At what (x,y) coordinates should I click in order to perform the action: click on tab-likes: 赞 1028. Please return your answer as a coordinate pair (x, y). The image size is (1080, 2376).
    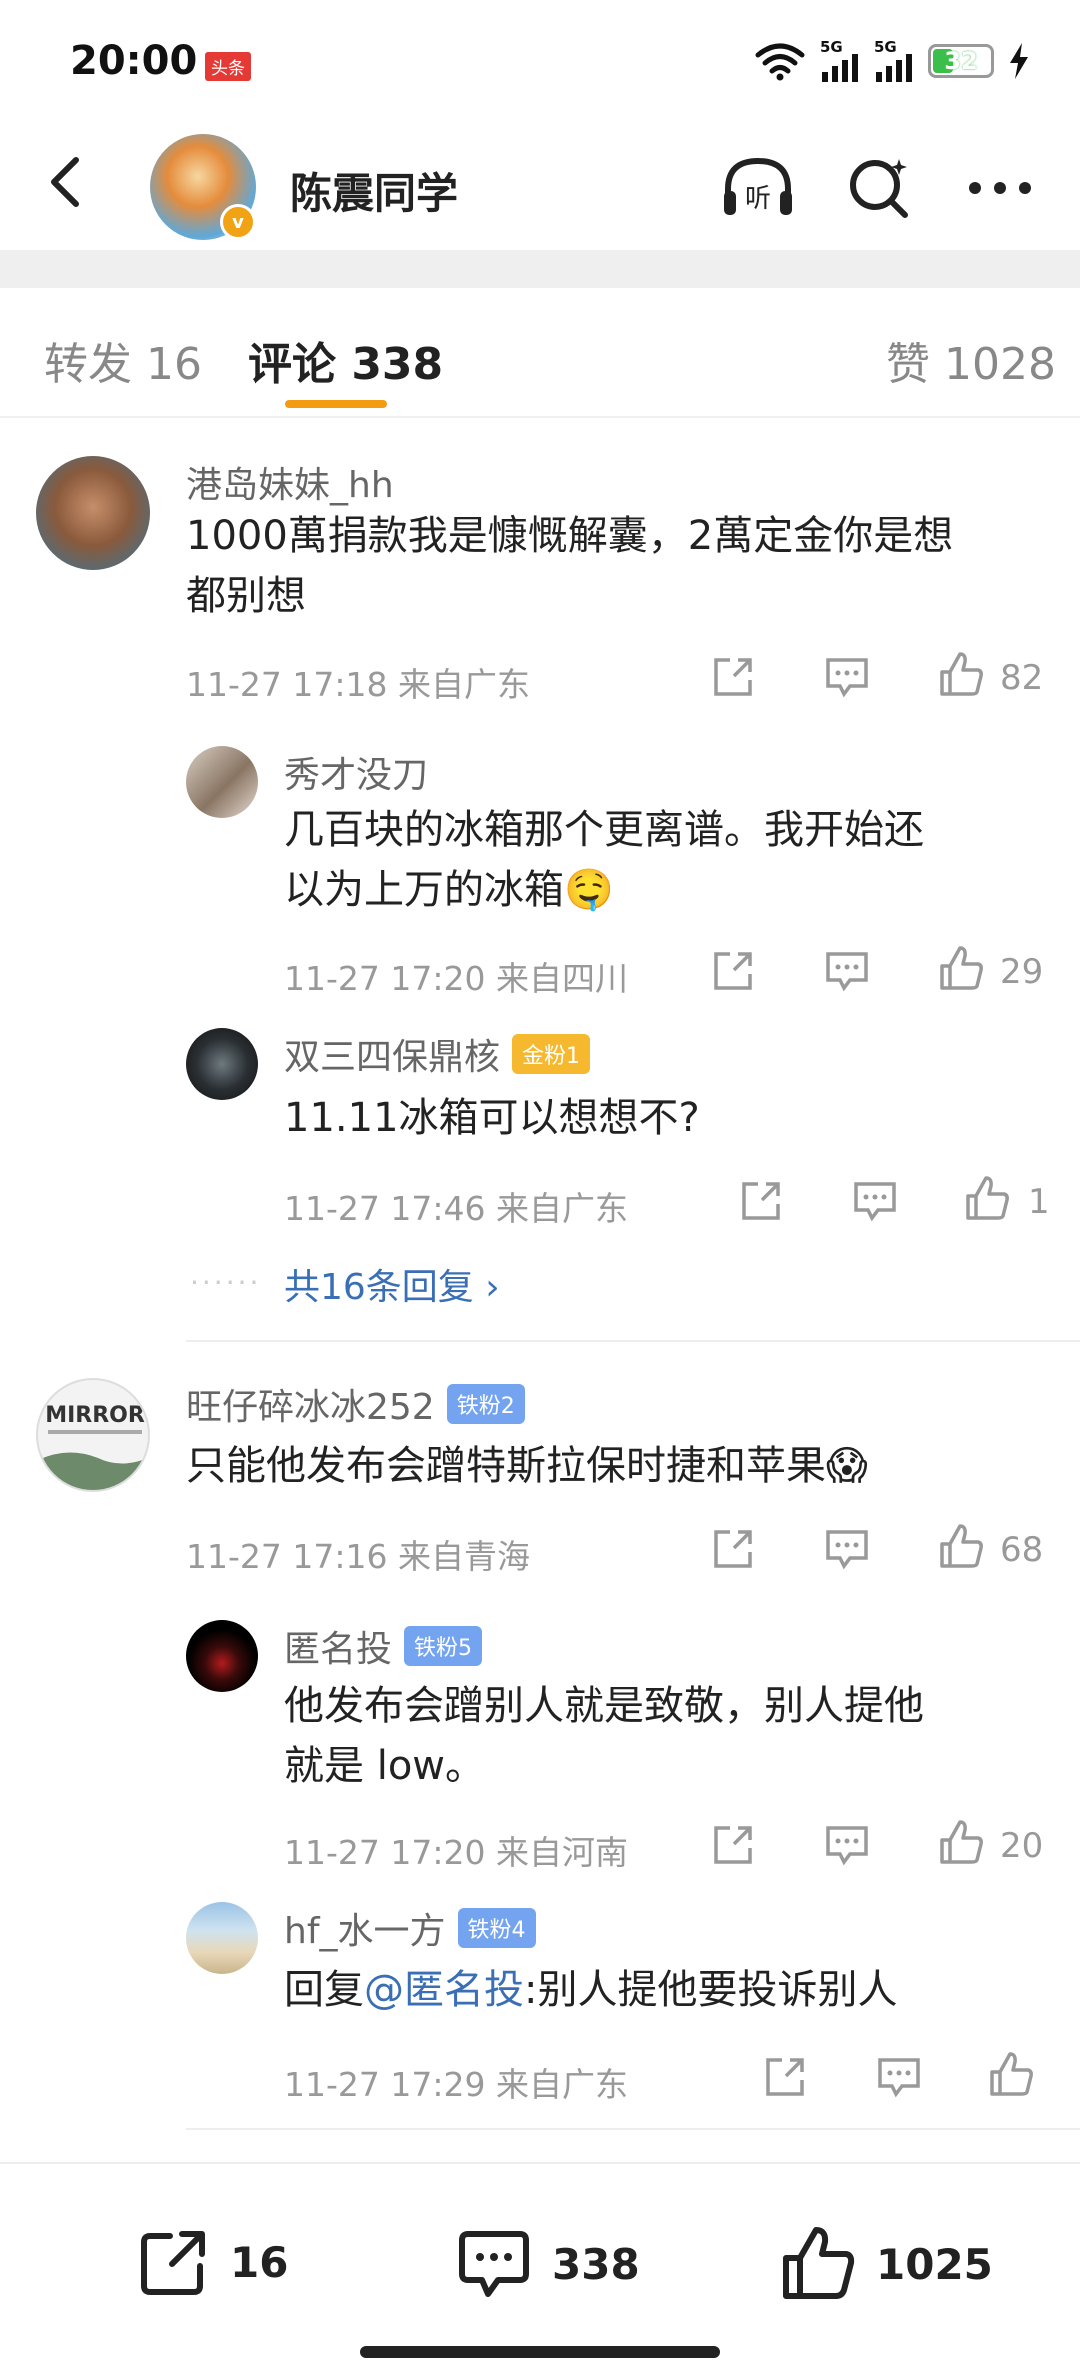
    Looking at the image, I should click on (971, 360).